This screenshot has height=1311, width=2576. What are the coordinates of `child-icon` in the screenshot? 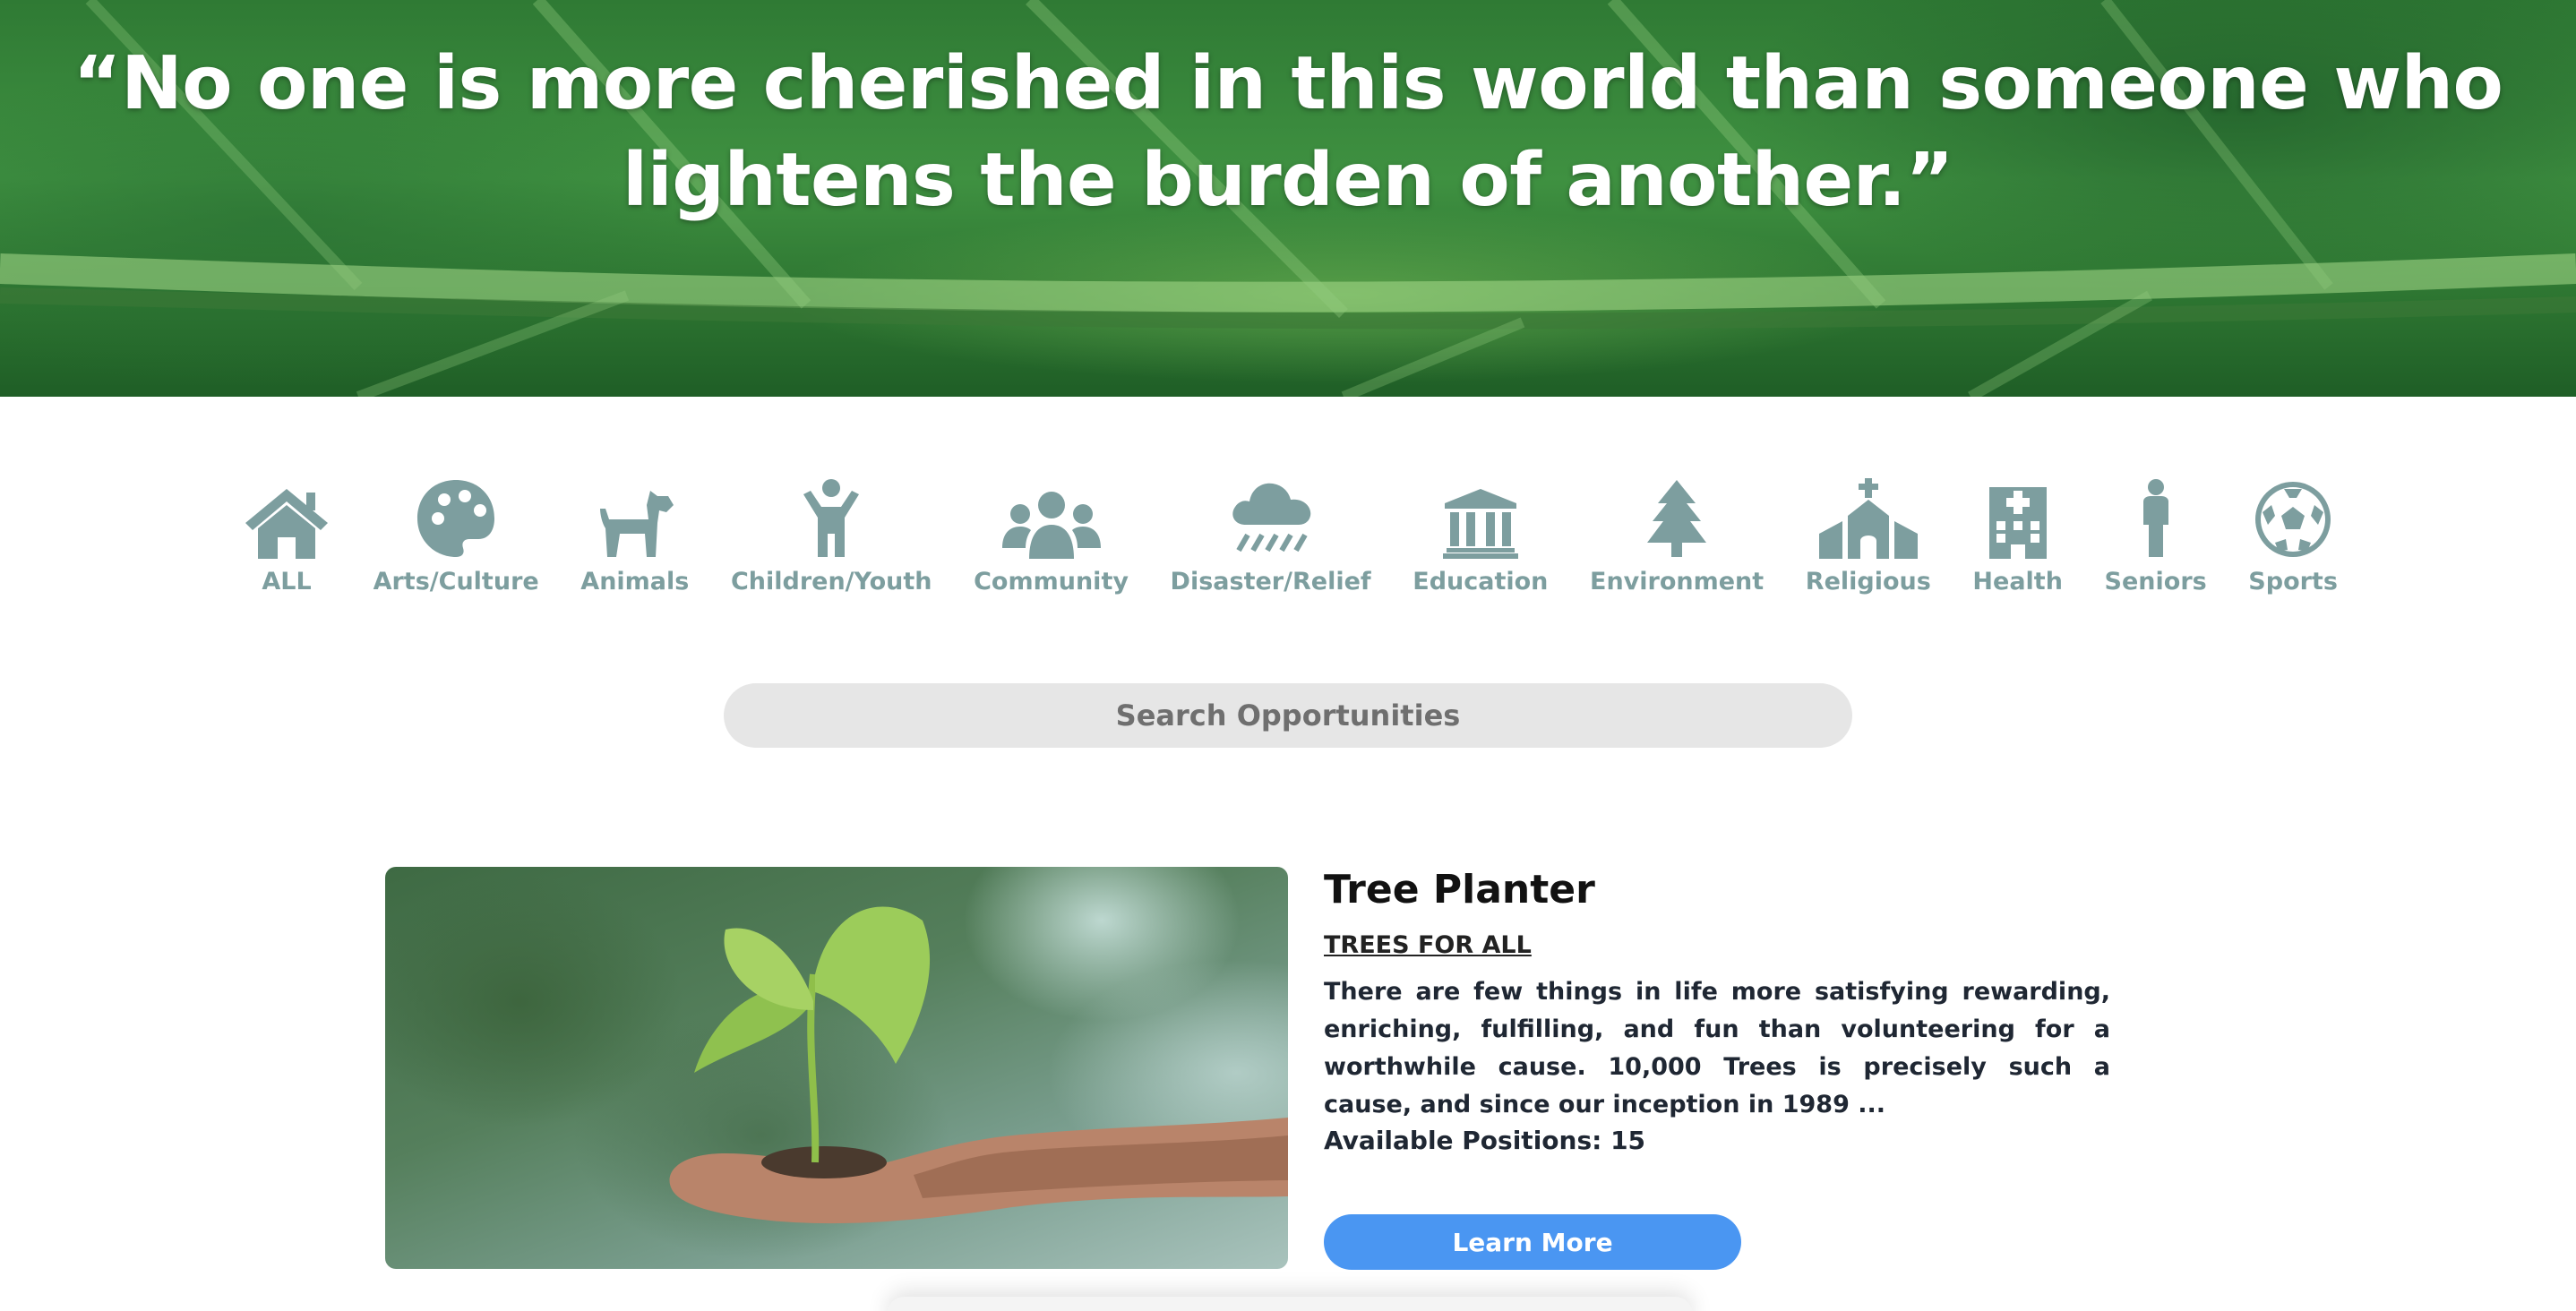 It's located at (831, 518).